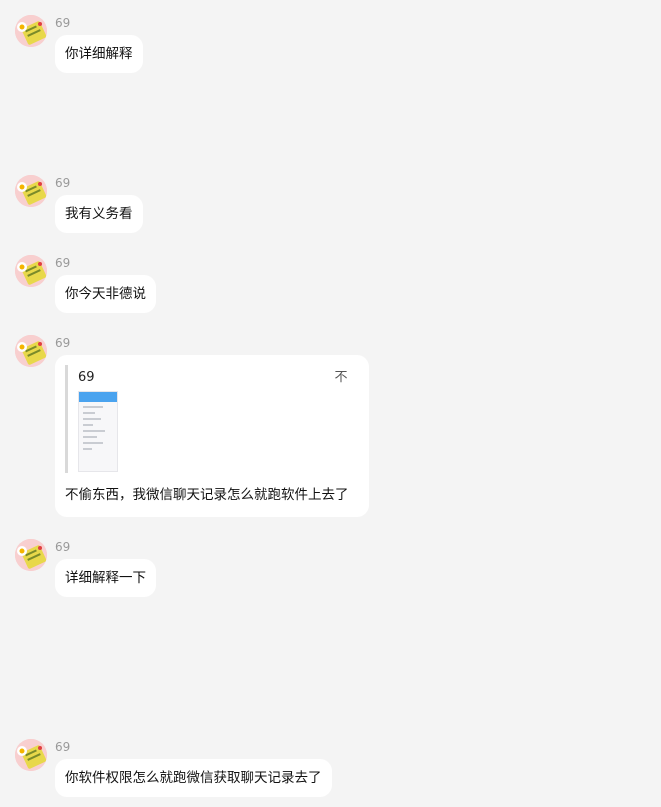  What do you see at coordinates (99, 214) in the screenshot?
I see `message-bubble: 我有义务看` at bounding box center [99, 214].